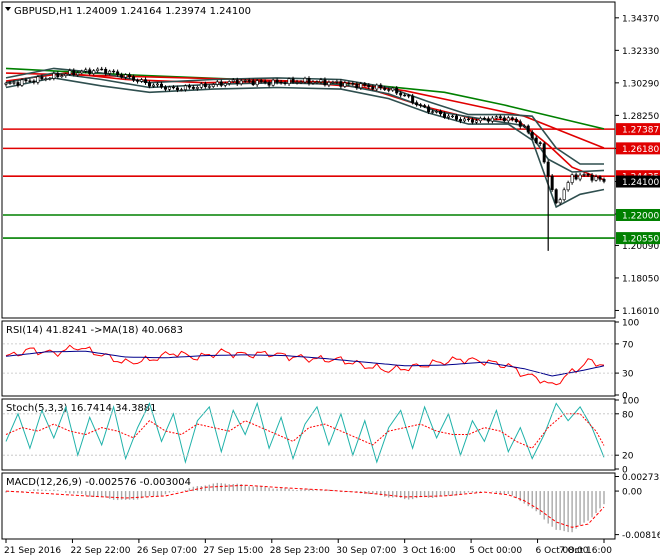  What do you see at coordinates (429, 551) in the screenshot?
I see `time-tick-label: 3 Oct 16:00` at bounding box center [429, 551].